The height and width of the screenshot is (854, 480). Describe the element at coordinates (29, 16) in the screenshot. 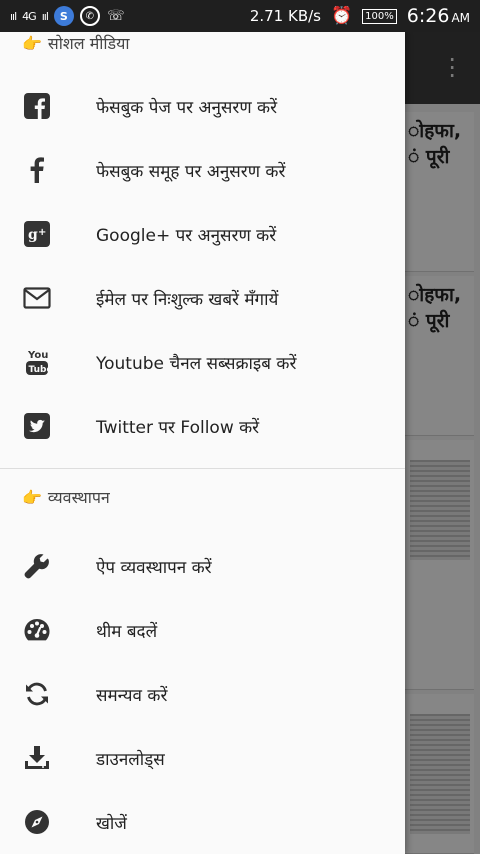

I see `network-type: 4G` at that location.